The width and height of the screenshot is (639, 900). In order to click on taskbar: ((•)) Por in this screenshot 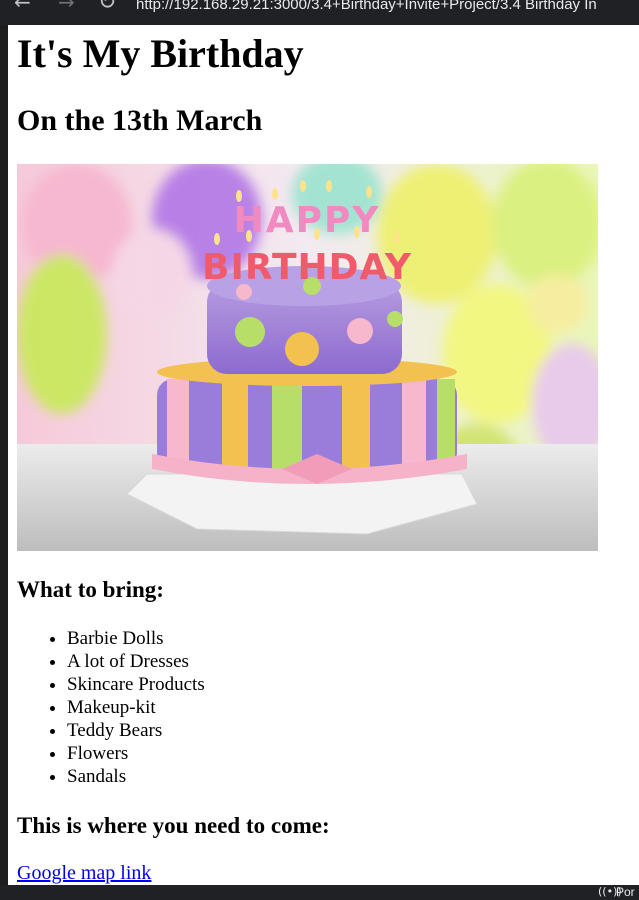, I will do `click(319, 892)`.